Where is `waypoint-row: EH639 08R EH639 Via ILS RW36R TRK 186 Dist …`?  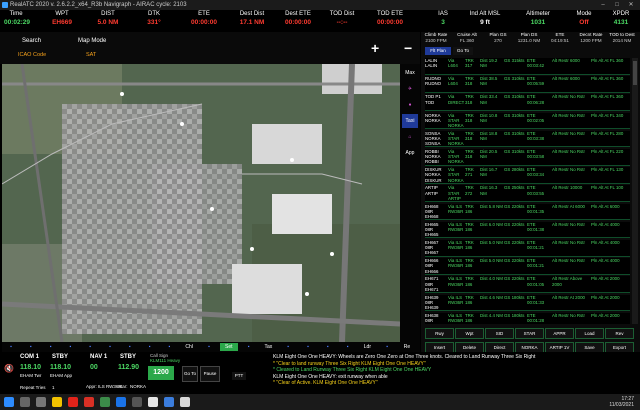 waypoint-row: EH639 08R EH639 Via ILS RW36R TRK 186 Dist … is located at coordinates (527, 303).